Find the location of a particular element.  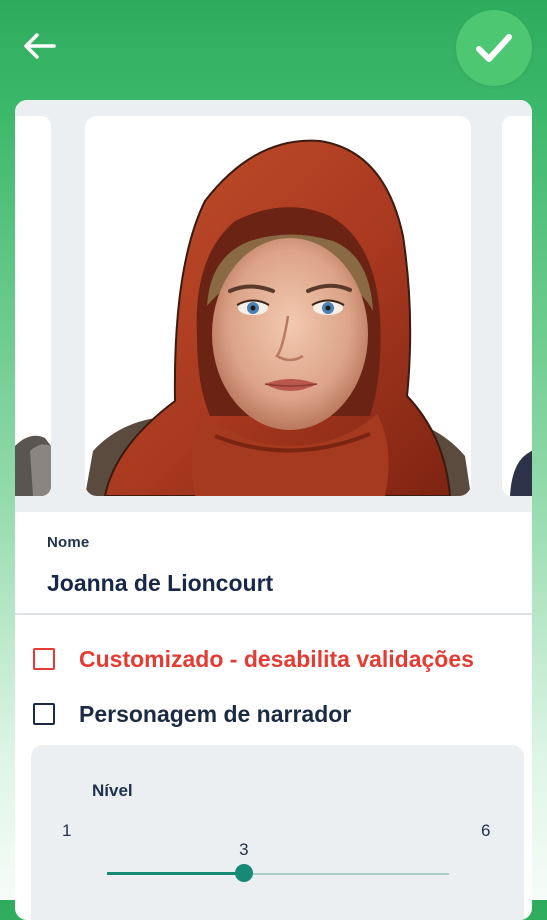

custom-checkbox is located at coordinates (44, 659).